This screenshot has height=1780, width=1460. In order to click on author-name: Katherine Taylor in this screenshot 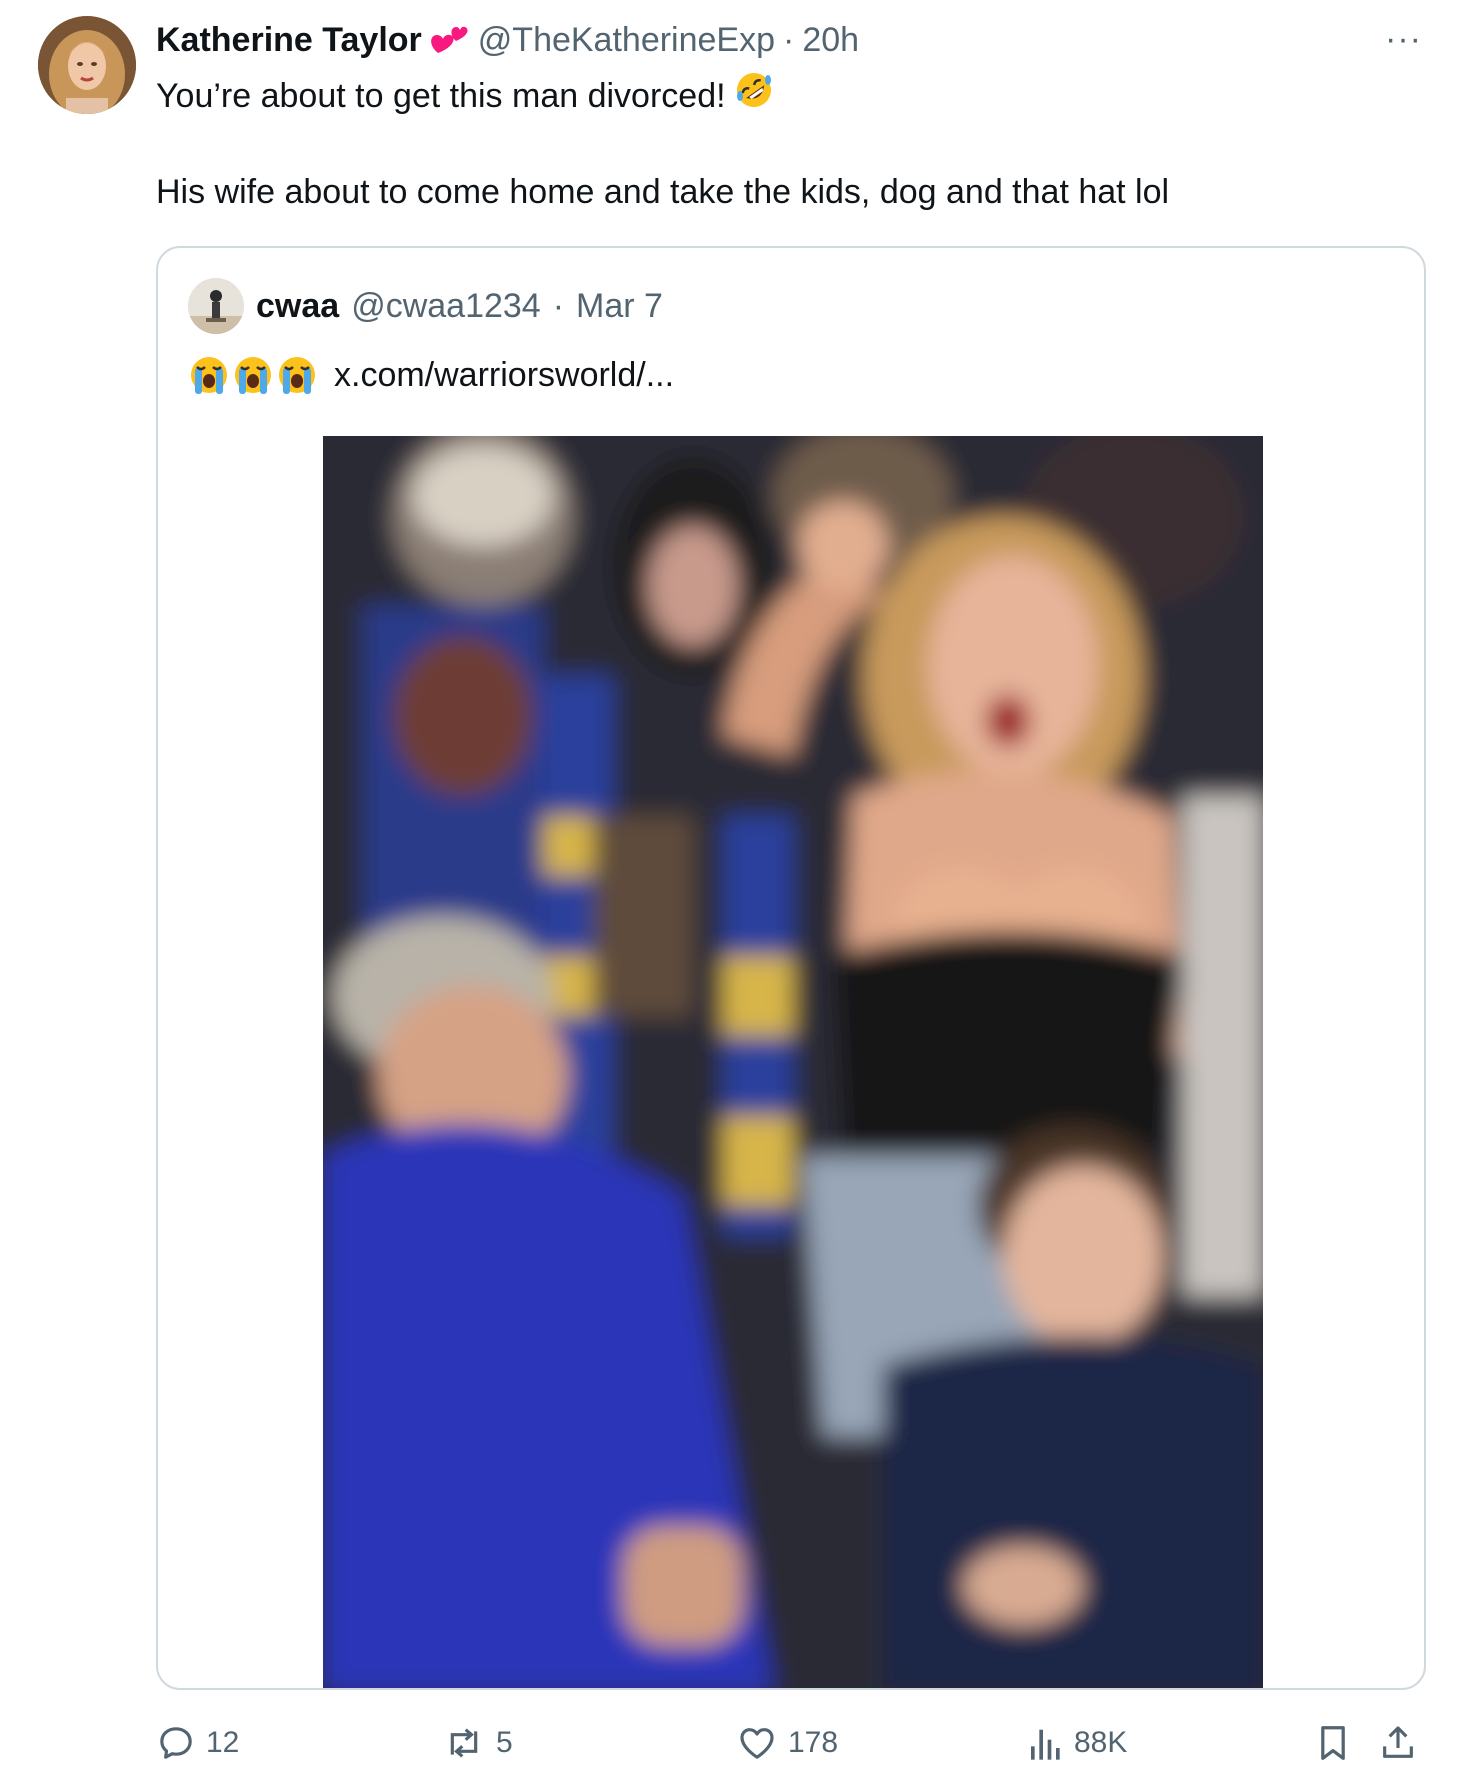, I will do `click(289, 40)`.